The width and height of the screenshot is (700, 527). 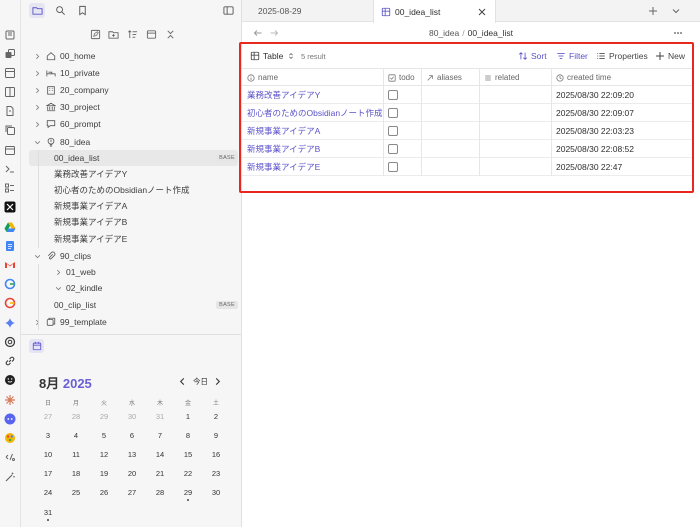 What do you see at coordinates (133, 322) in the screenshot?
I see `folder-item: 99_template` at bounding box center [133, 322].